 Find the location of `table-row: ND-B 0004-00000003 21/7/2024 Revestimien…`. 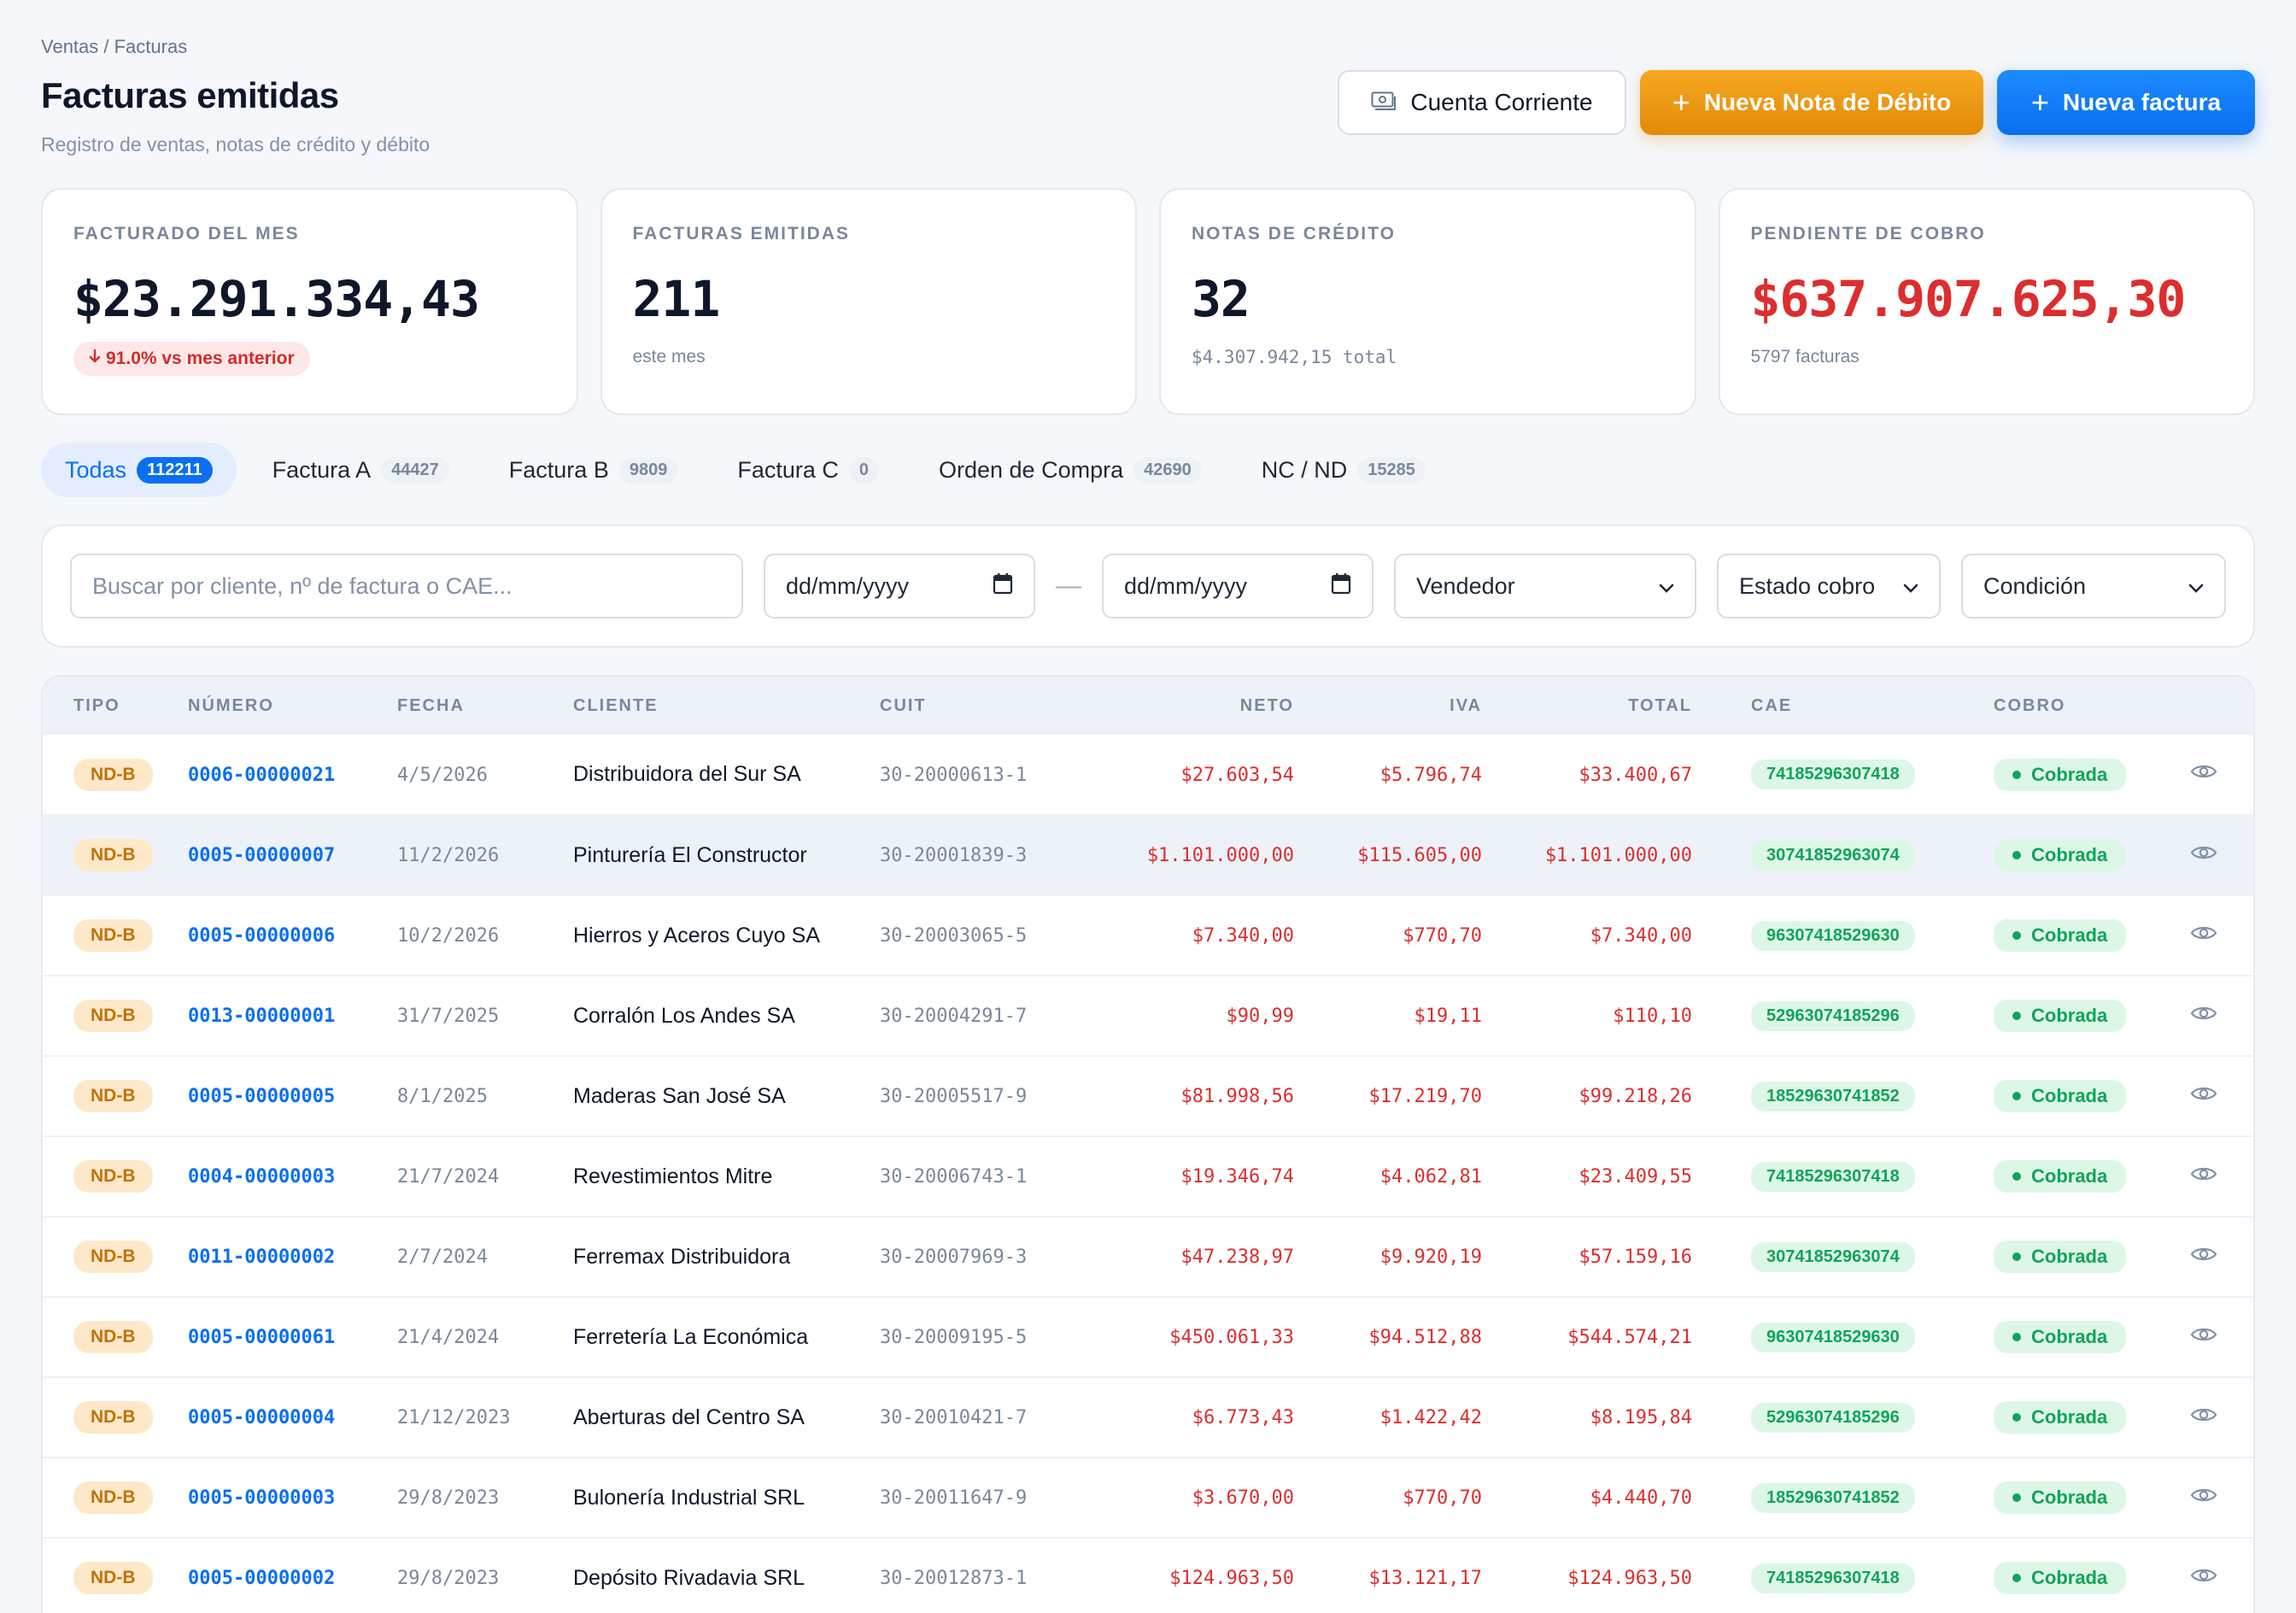

table-row: ND-B 0004-00000003 21/7/2024 Revestimien… is located at coordinates (1148, 1176).